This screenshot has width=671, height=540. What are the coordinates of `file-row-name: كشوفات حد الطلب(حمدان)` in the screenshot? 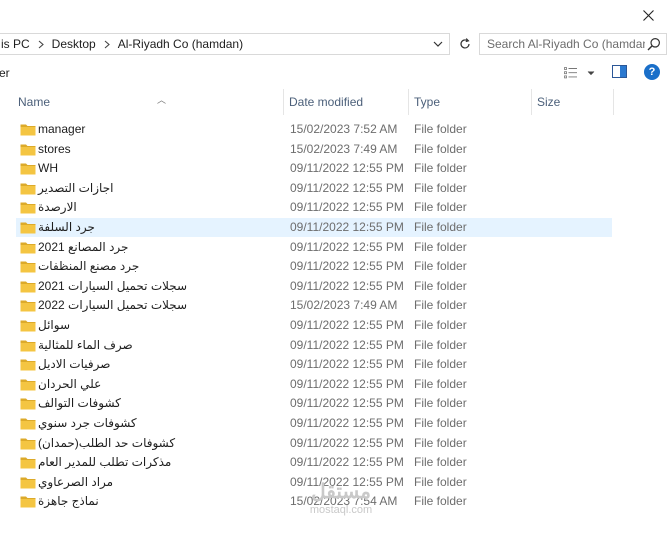 It's located at (107, 443).